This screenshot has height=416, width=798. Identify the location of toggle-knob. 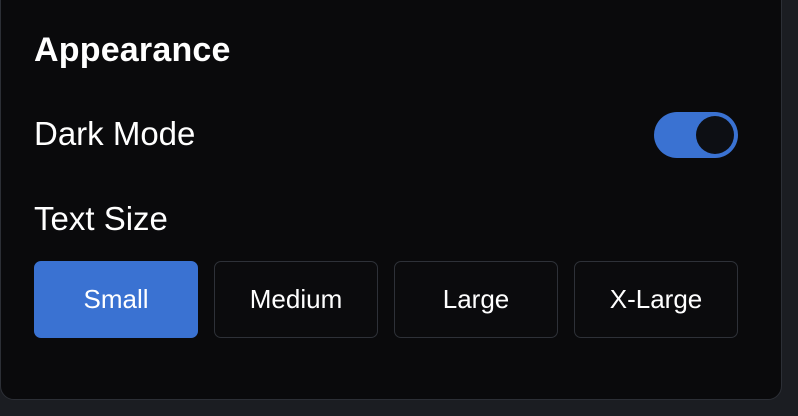
(715, 135).